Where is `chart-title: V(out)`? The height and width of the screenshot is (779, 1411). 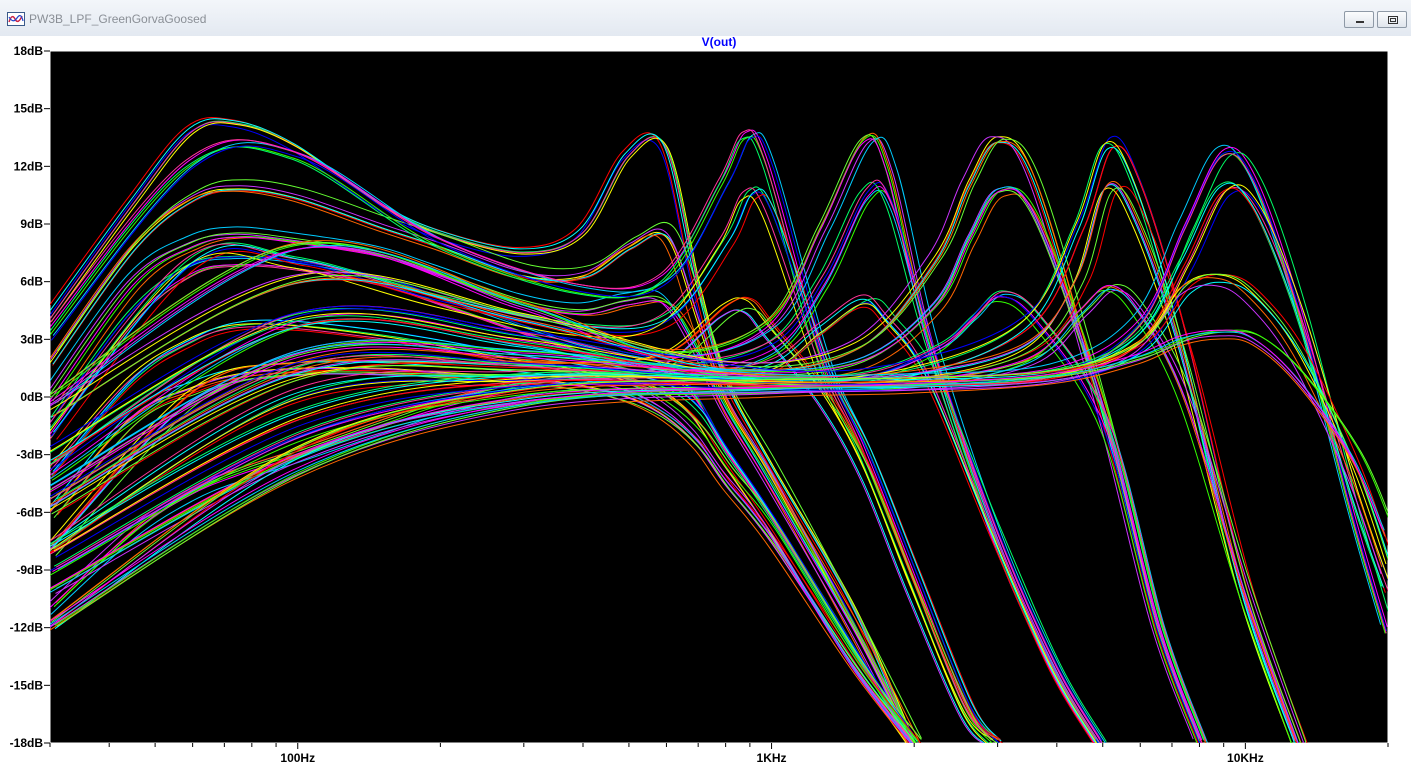 chart-title: V(out) is located at coordinates (719, 42).